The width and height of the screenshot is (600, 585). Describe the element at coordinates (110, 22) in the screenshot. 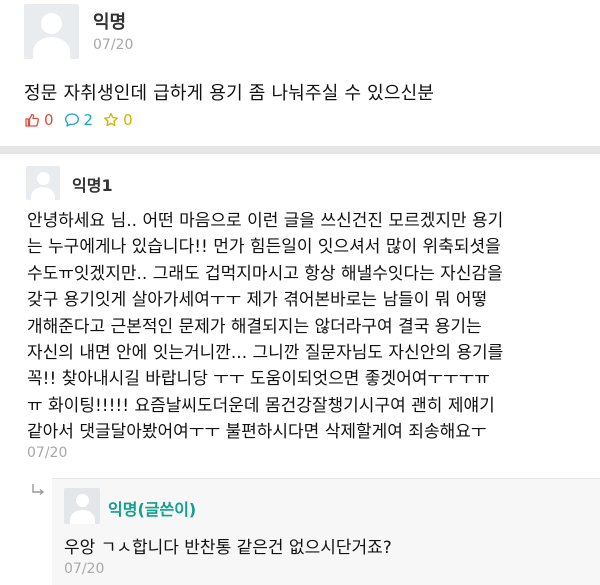

I see `post-author-name: 익명` at that location.